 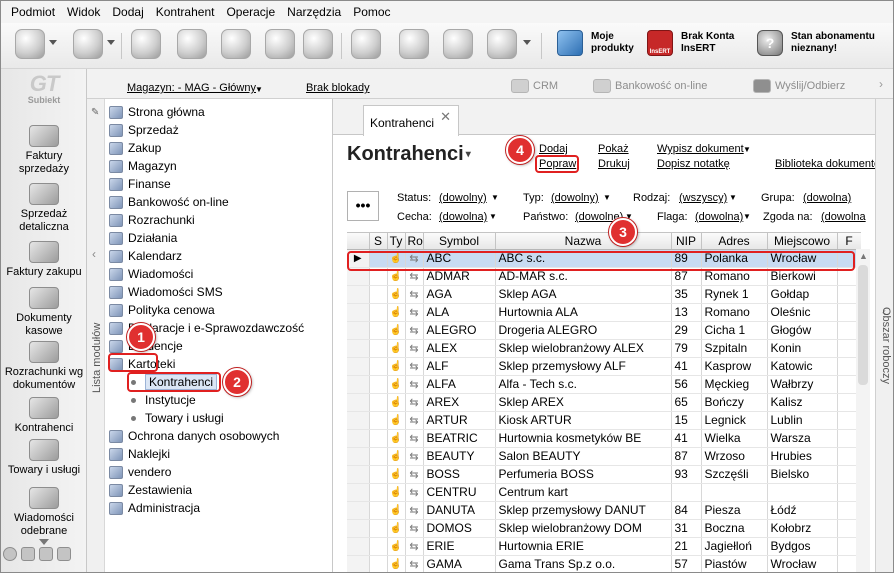 What do you see at coordinates (338, 88) in the screenshot?
I see `brak-blokady-link: Brak blokady` at bounding box center [338, 88].